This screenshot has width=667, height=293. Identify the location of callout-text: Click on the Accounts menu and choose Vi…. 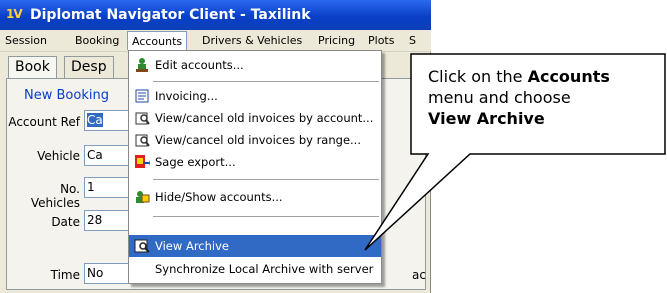
(519, 97).